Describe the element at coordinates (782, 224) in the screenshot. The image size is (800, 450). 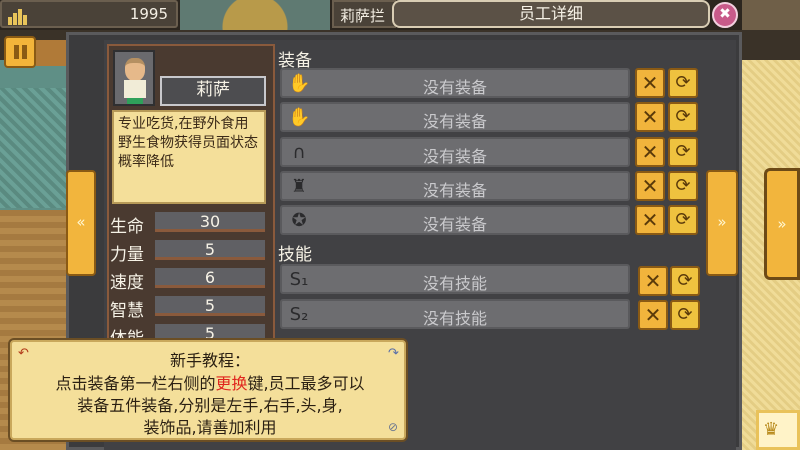
I see `side-menu-button: »` at that location.